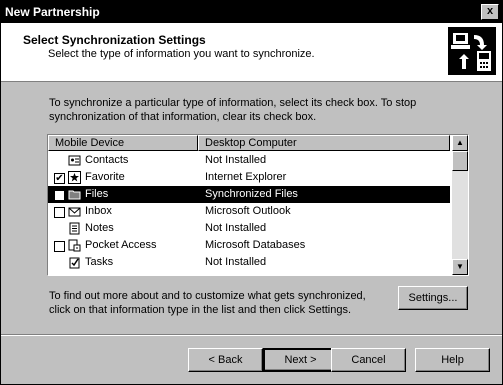  Describe the element at coordinates (74, 177) in the screenshot. I see `favorite-icon` at that location.